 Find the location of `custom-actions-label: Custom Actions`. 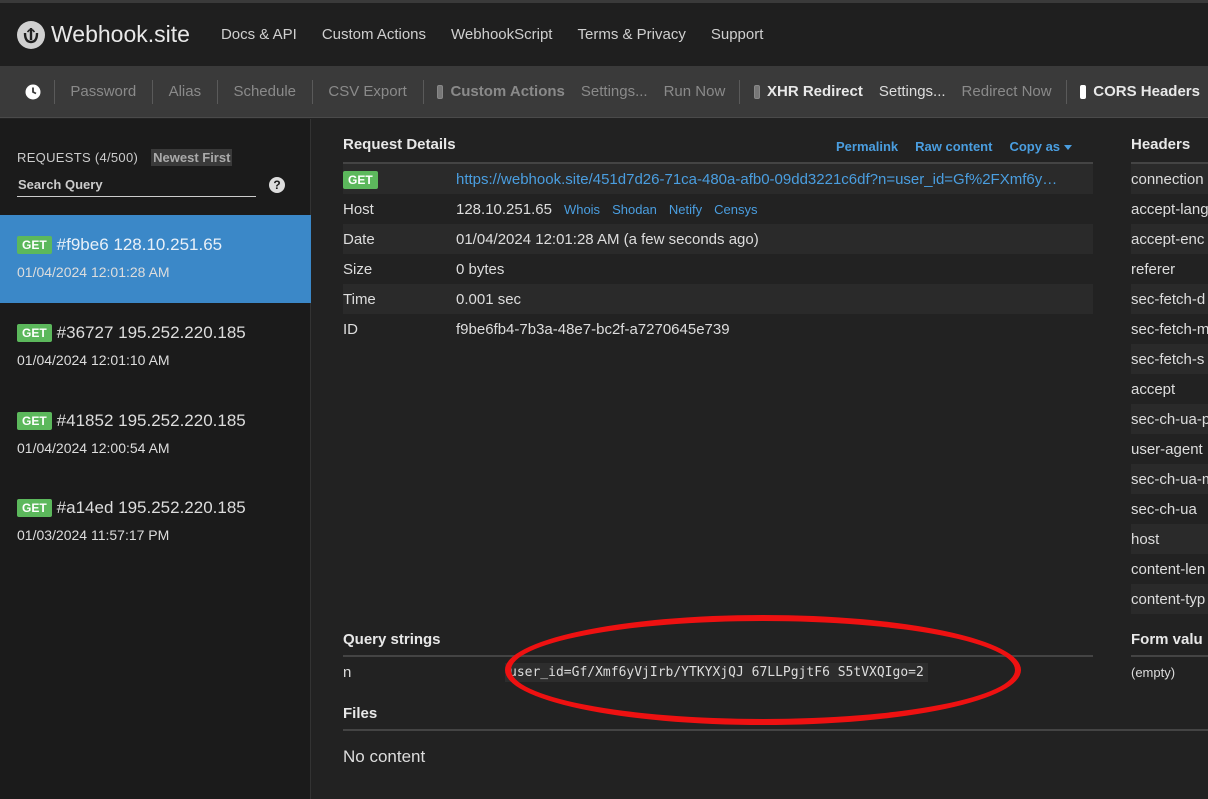

custom-actions-label: Custom Actions is located at coordinates (507, 91).